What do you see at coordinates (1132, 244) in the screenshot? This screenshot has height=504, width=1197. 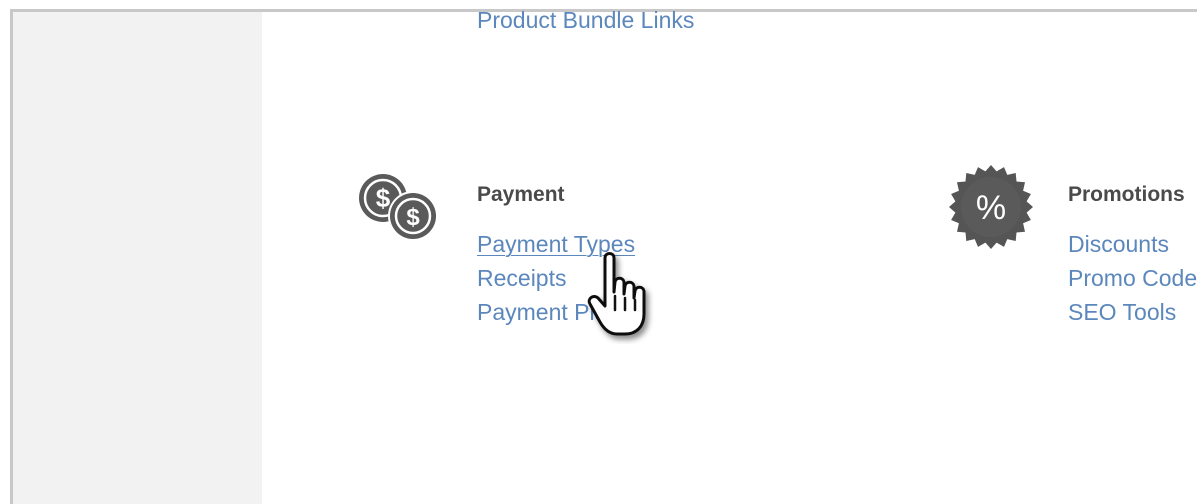 I see `discounts-link: Discounts` at bounding box center [1132, 244].